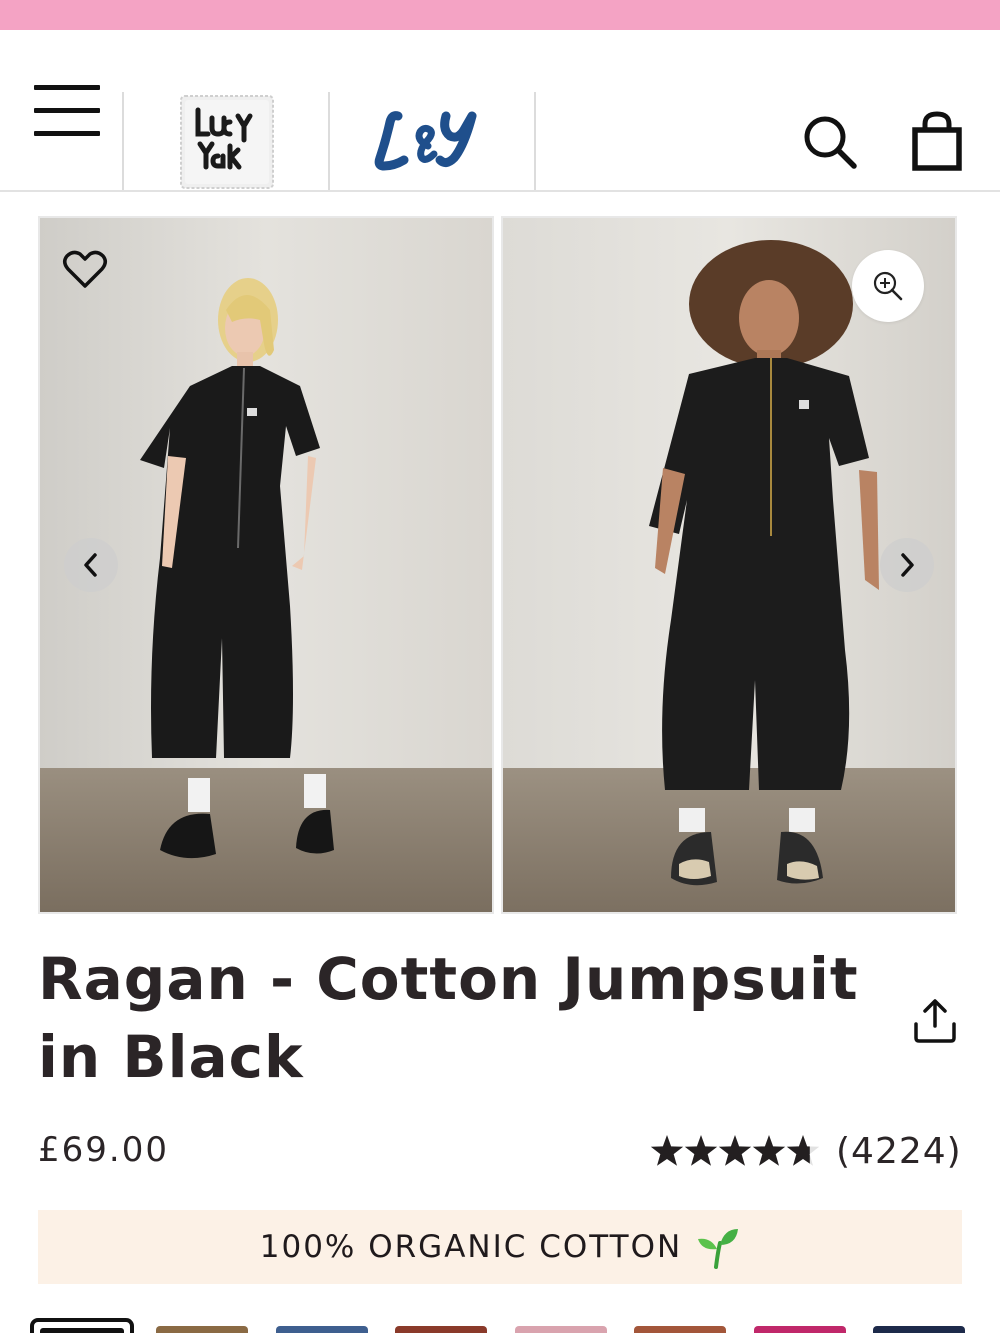 Image resolution: width=1000 pixels, height=1333 pixels. Describe the element at coordinates (227, 141) in the screenshot. I see `brand-patch-logo` at that location.